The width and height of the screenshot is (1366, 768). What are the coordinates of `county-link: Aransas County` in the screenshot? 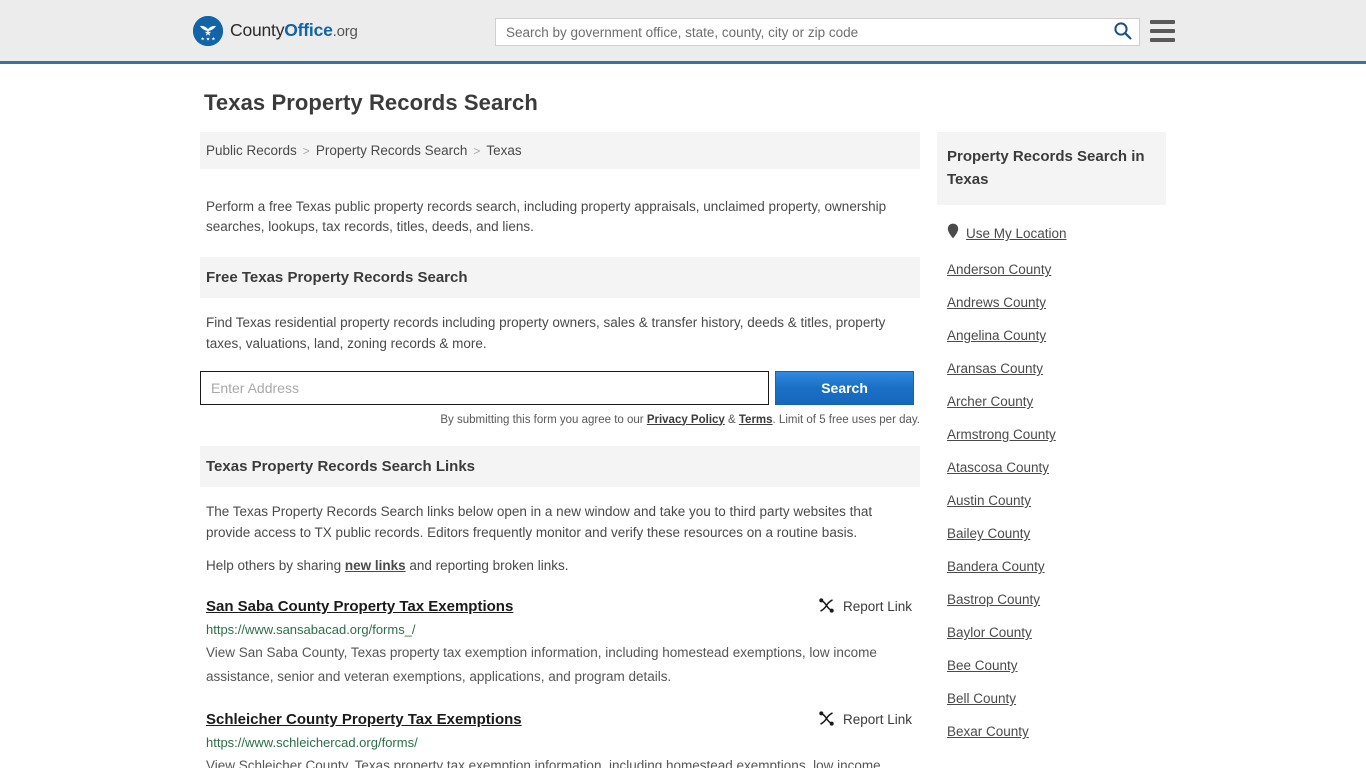 It's located at (995, 368).